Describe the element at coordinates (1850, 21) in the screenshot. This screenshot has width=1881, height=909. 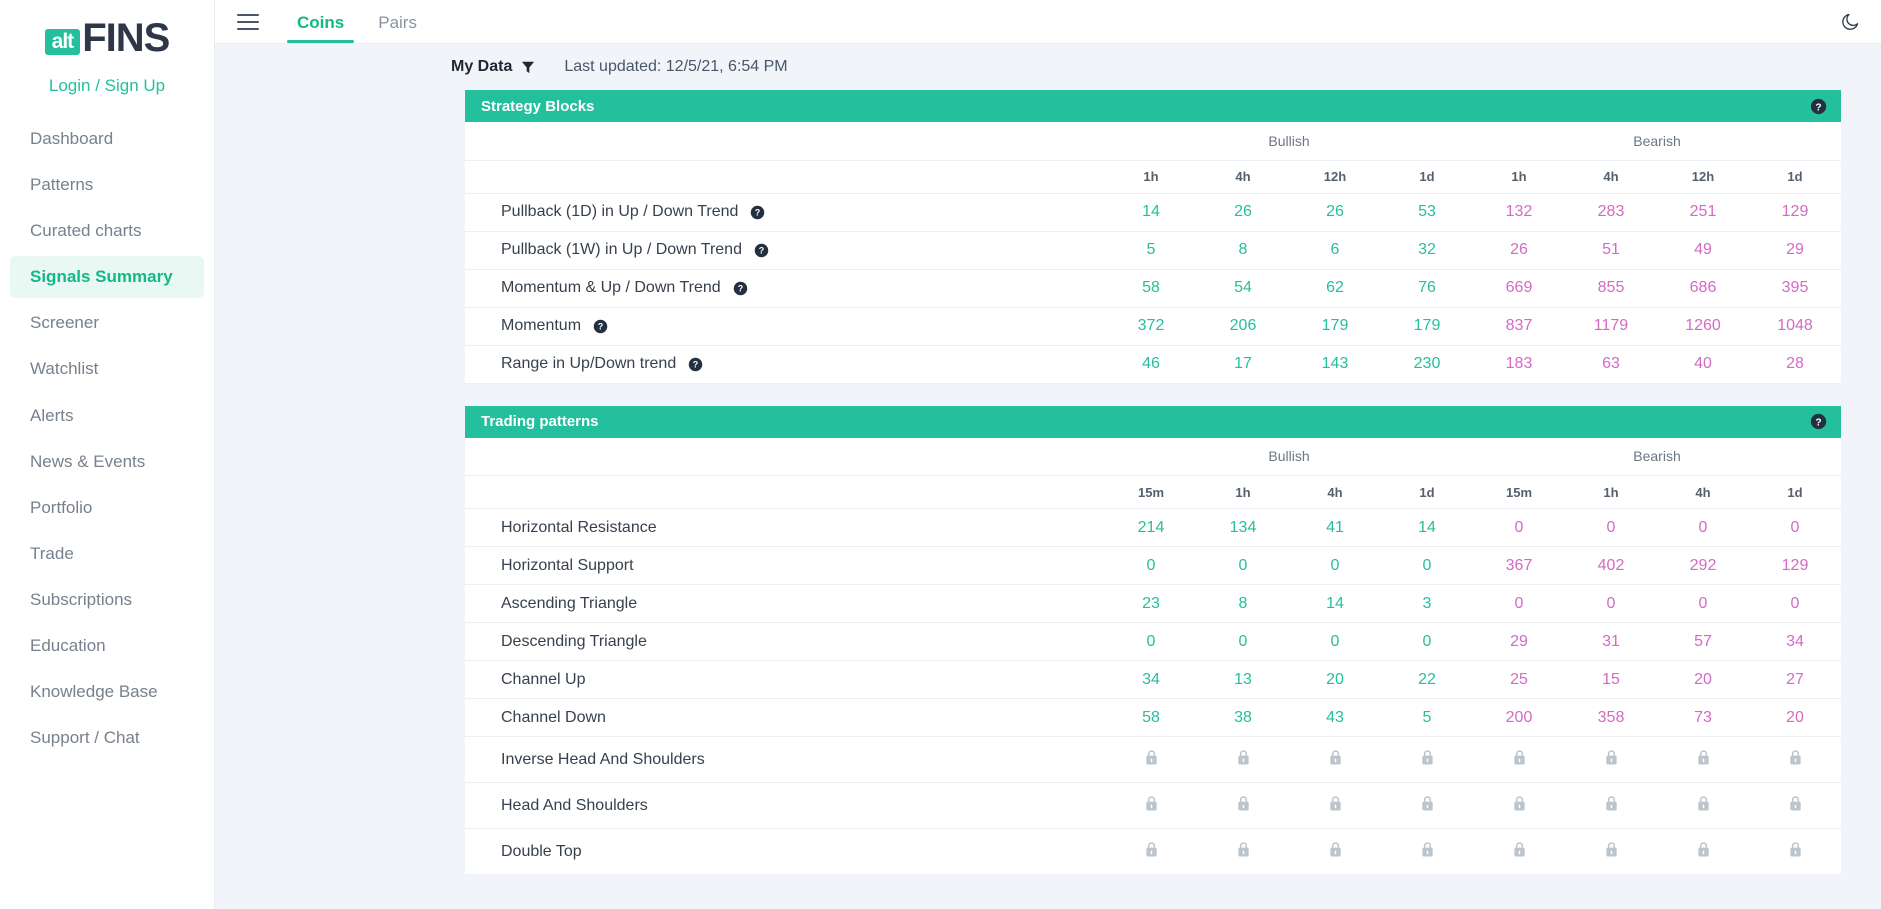
I see `moon-icon` at that location.